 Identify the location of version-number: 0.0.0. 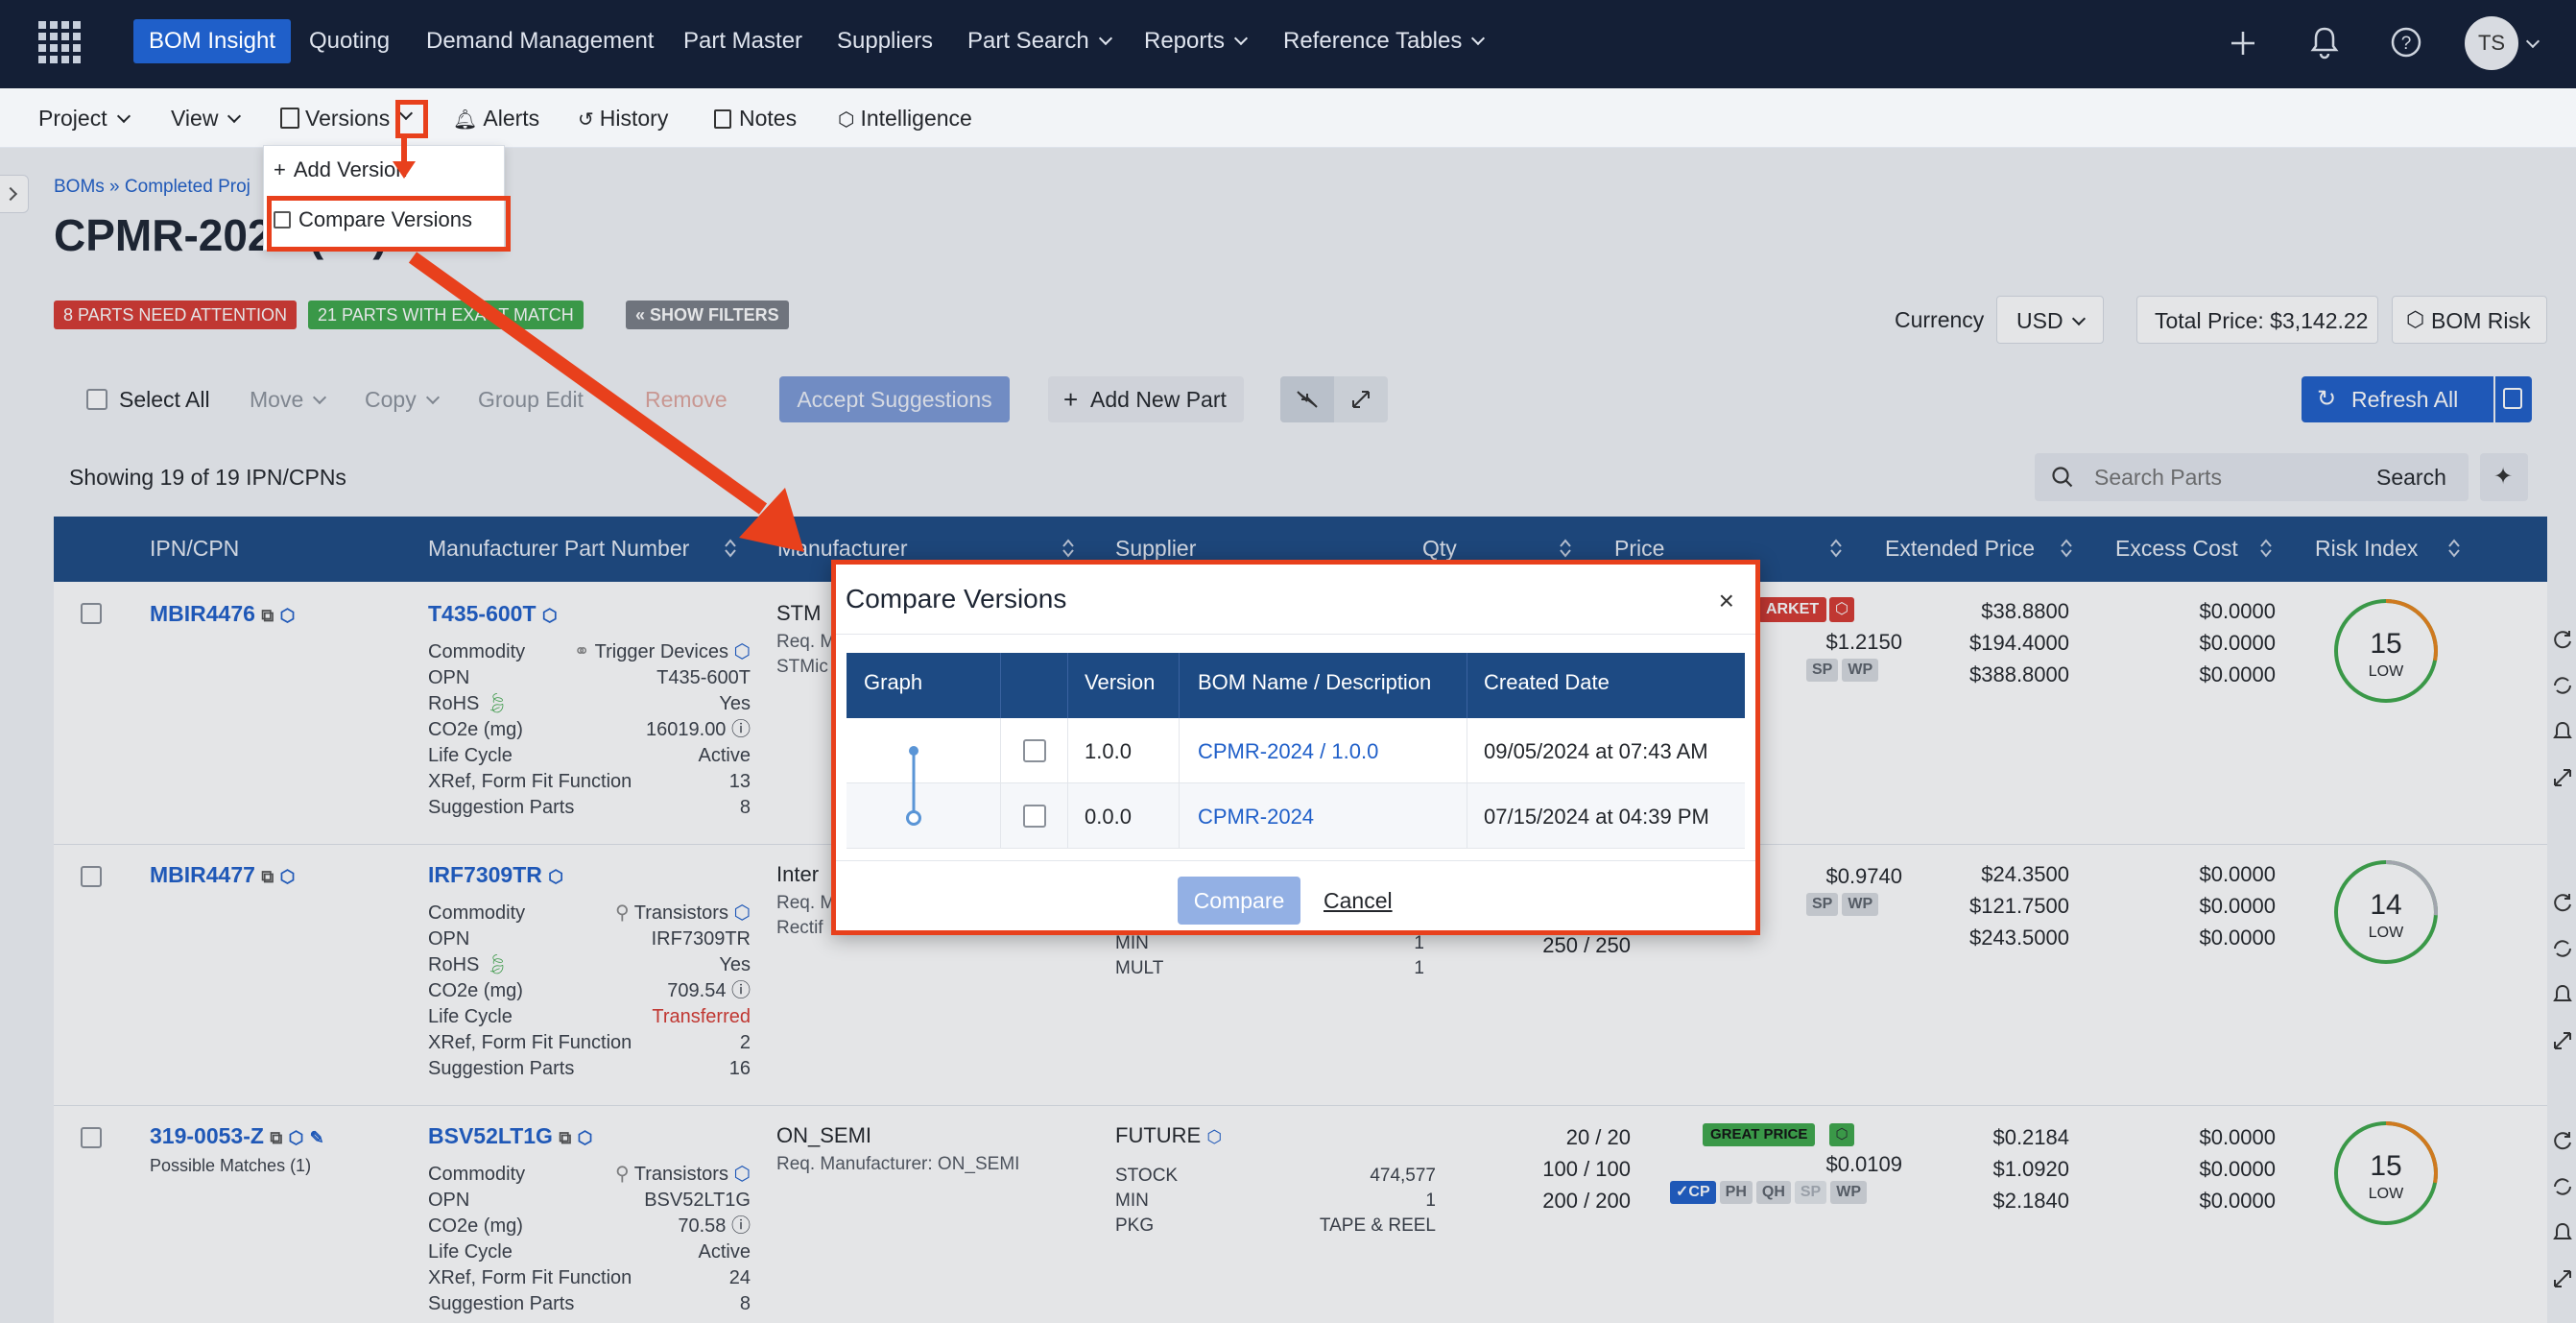
(1108, 817).